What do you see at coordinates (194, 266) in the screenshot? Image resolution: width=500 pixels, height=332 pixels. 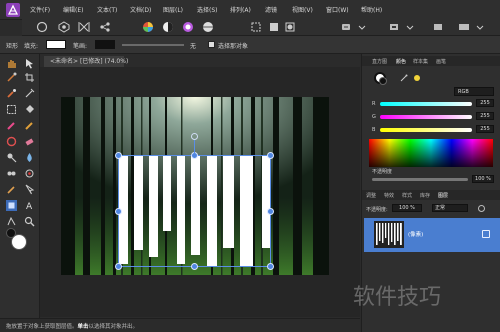 I see `resize-handle-bottom` at bounding box center [194, 266].